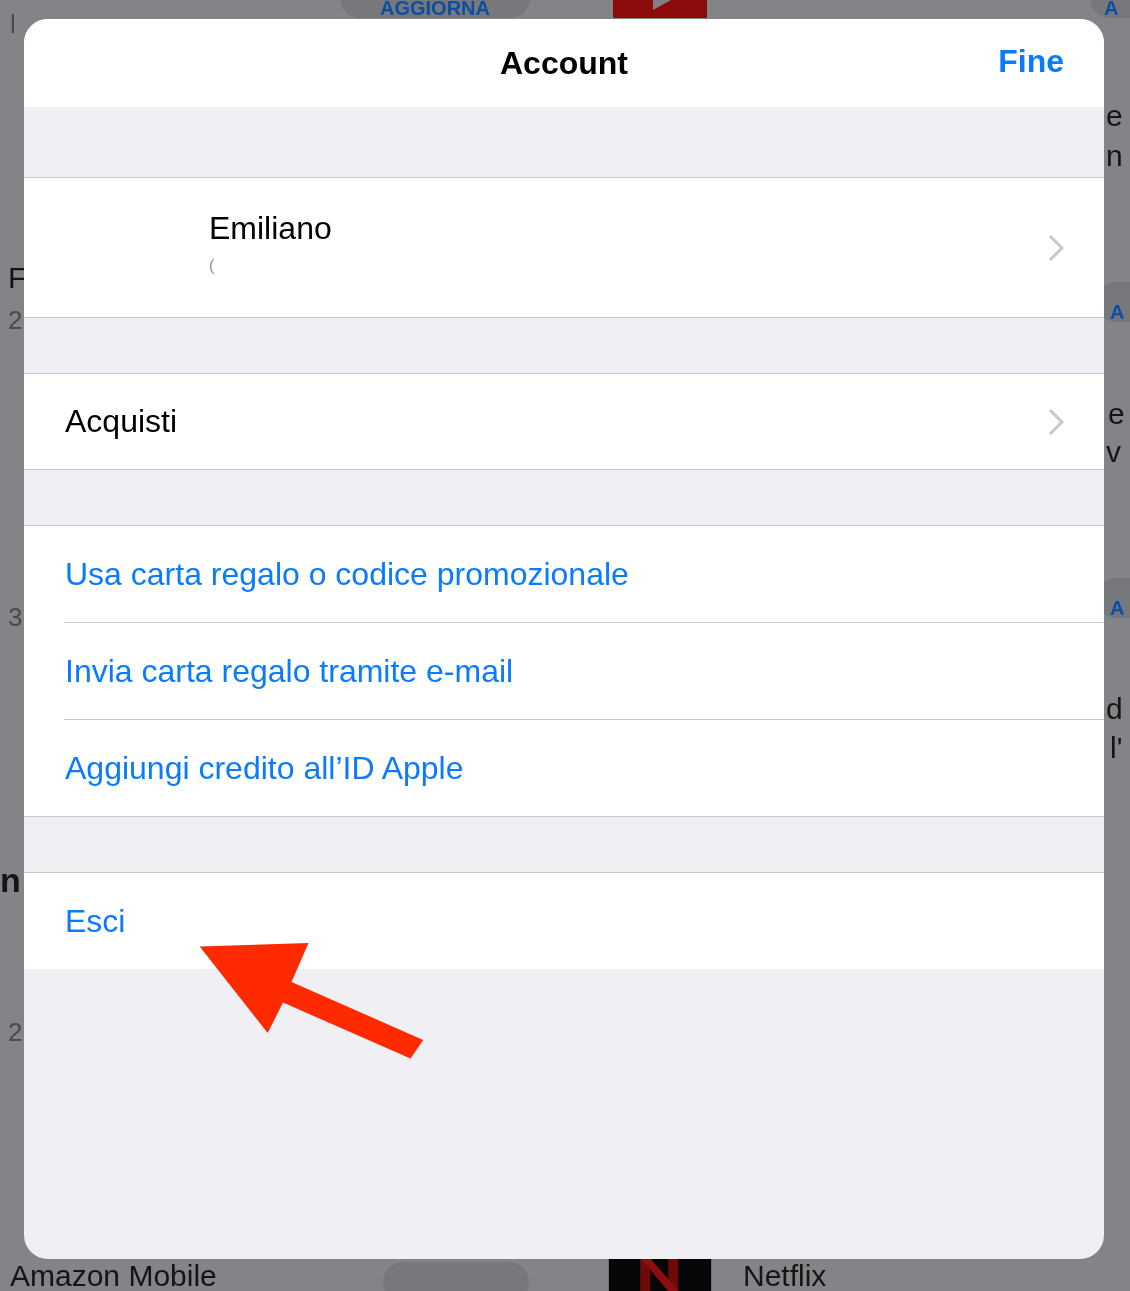  What do you see at coordinates (584, 671) in the screenshot?
I see `action-link: Invia carta regalo tramite e-mail` at bounding box center [584, 671].